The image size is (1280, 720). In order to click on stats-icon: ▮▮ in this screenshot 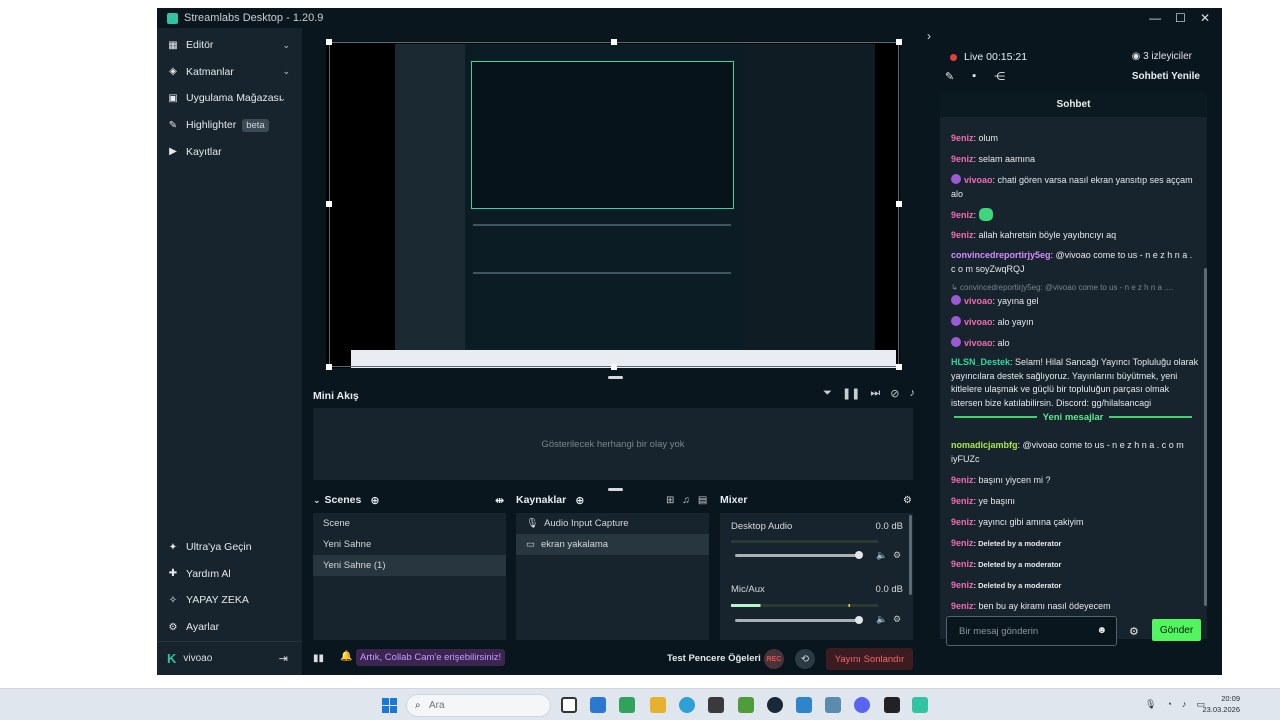, I will do `click(318, 658)`.